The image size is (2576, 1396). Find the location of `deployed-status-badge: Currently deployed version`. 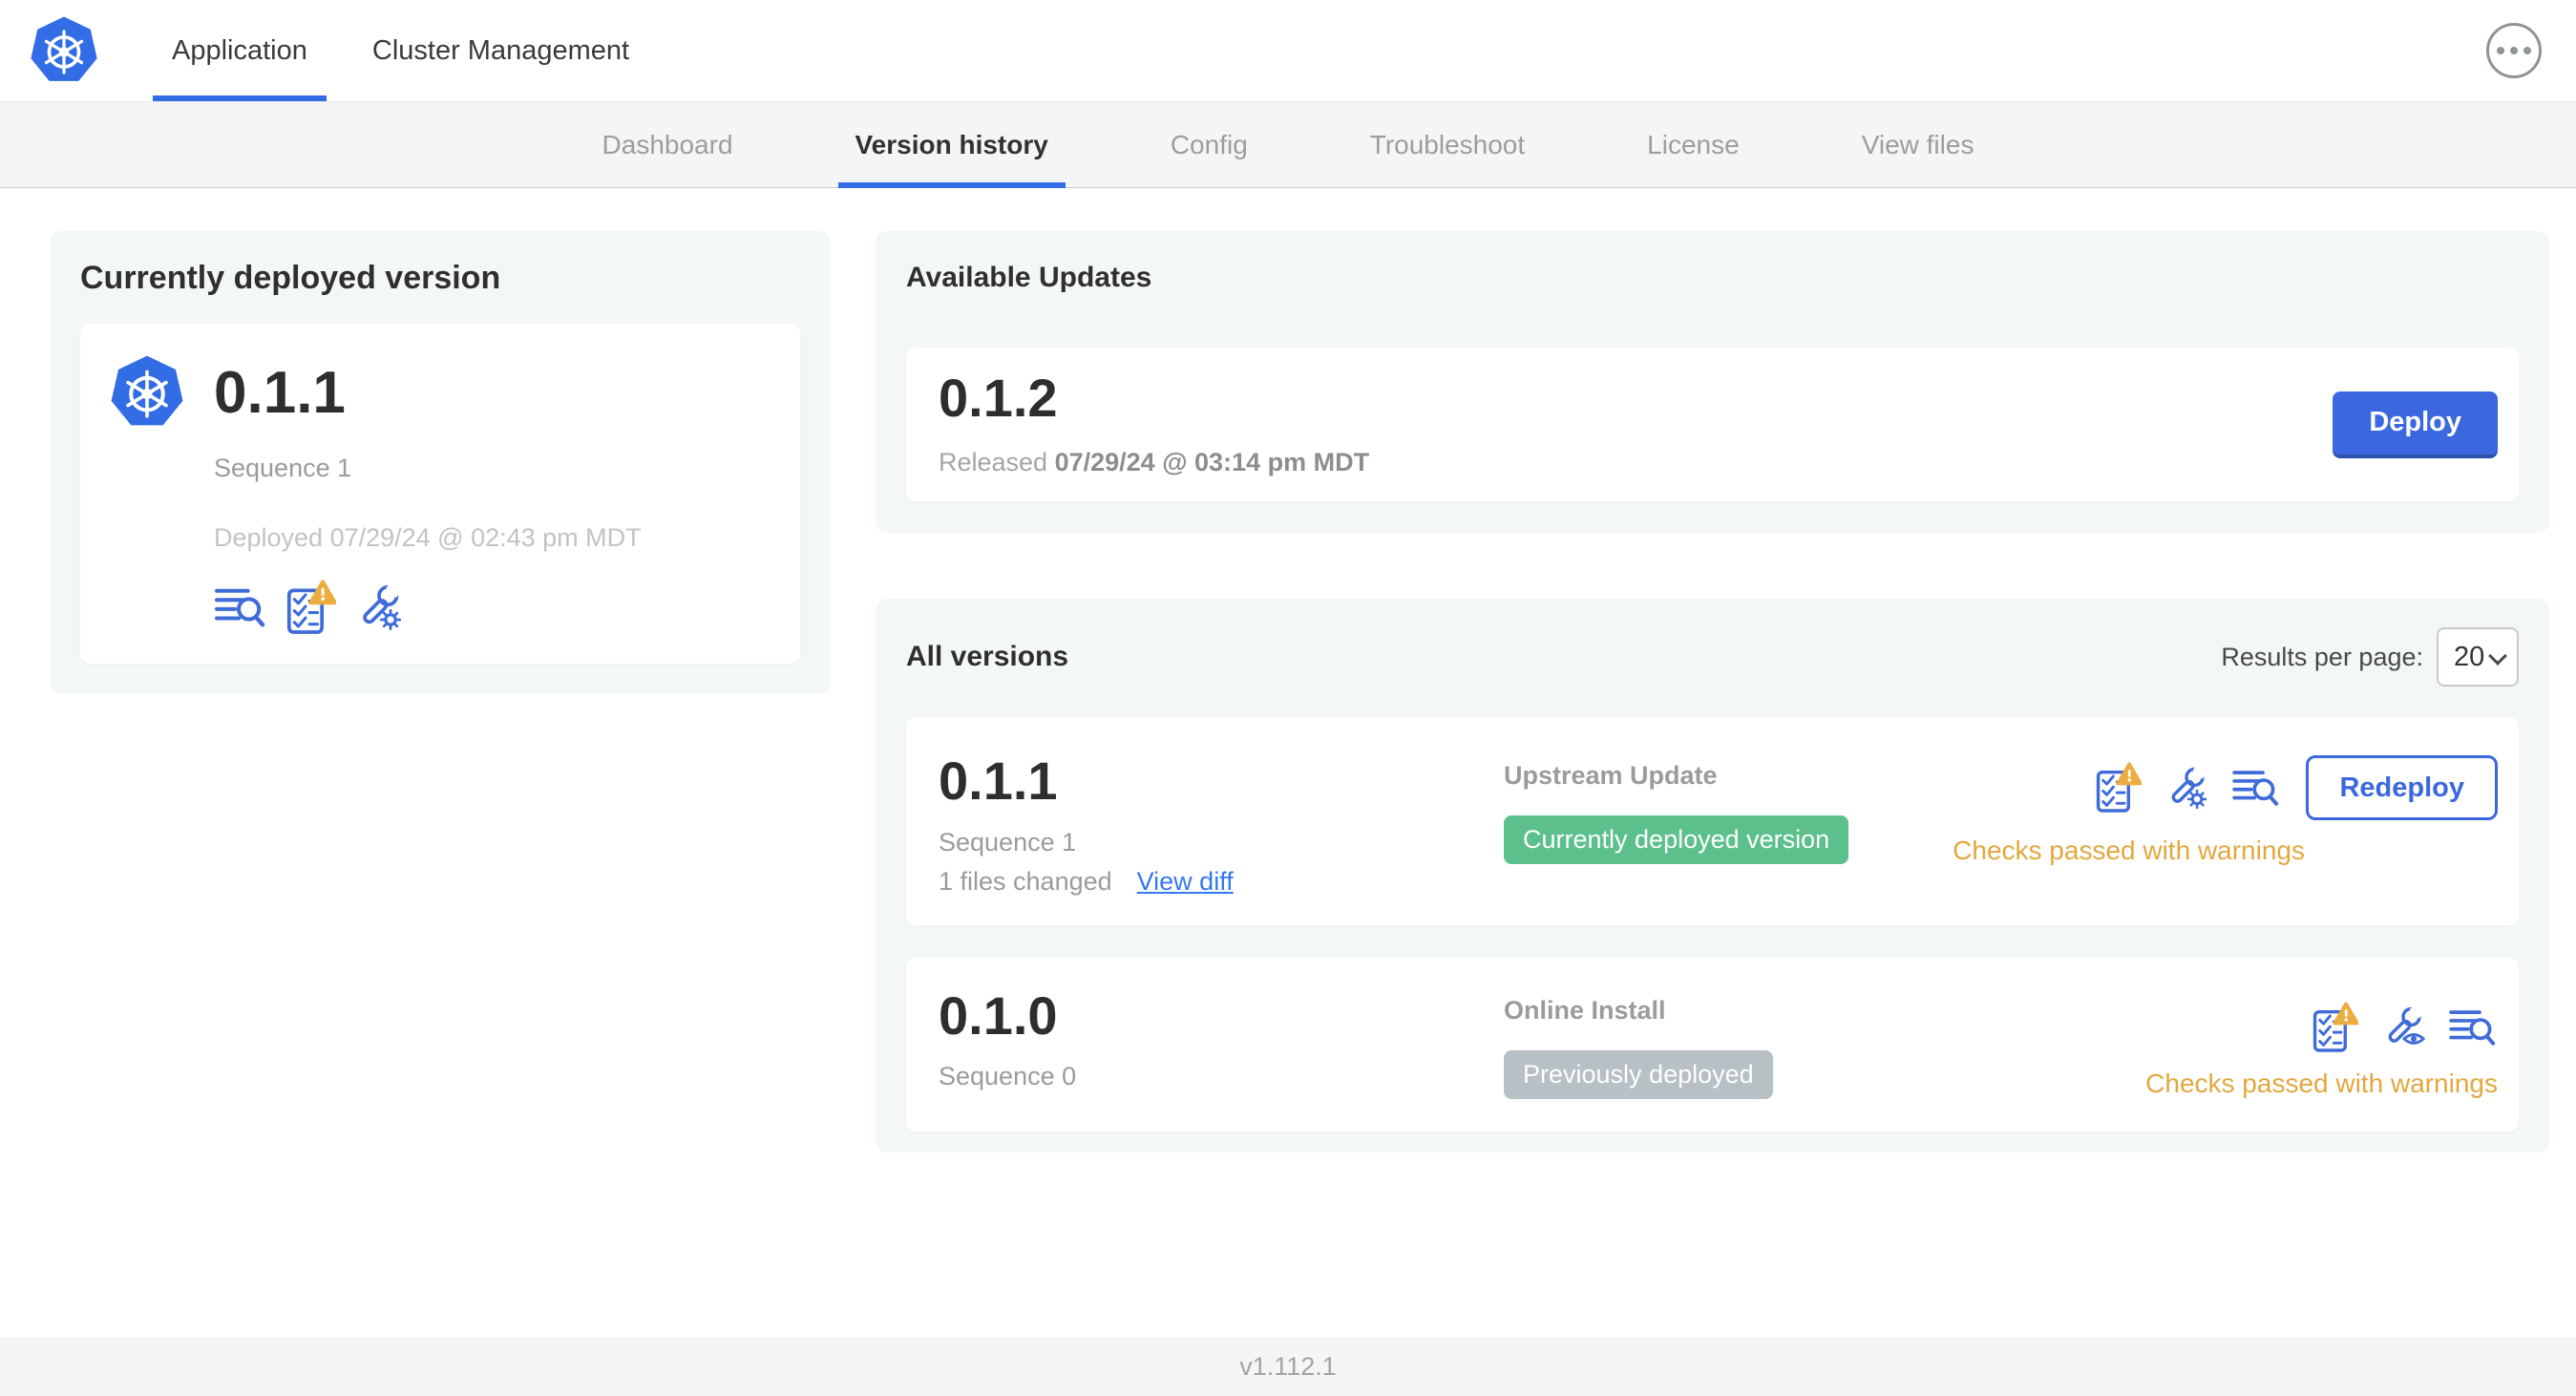

deployed-status-badge: Currently deployed version is located at coordinates (1676, 839).